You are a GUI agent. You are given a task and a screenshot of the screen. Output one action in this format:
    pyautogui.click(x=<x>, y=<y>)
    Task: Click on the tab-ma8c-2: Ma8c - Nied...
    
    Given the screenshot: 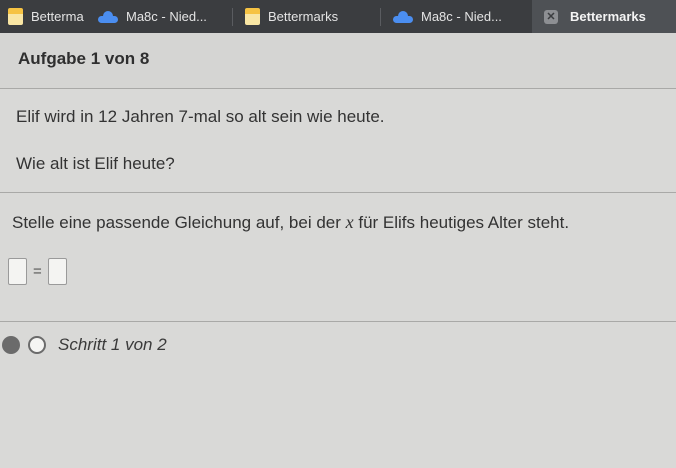 What is the action you would take?
    pyautogui.click(x=456, y=16)
    